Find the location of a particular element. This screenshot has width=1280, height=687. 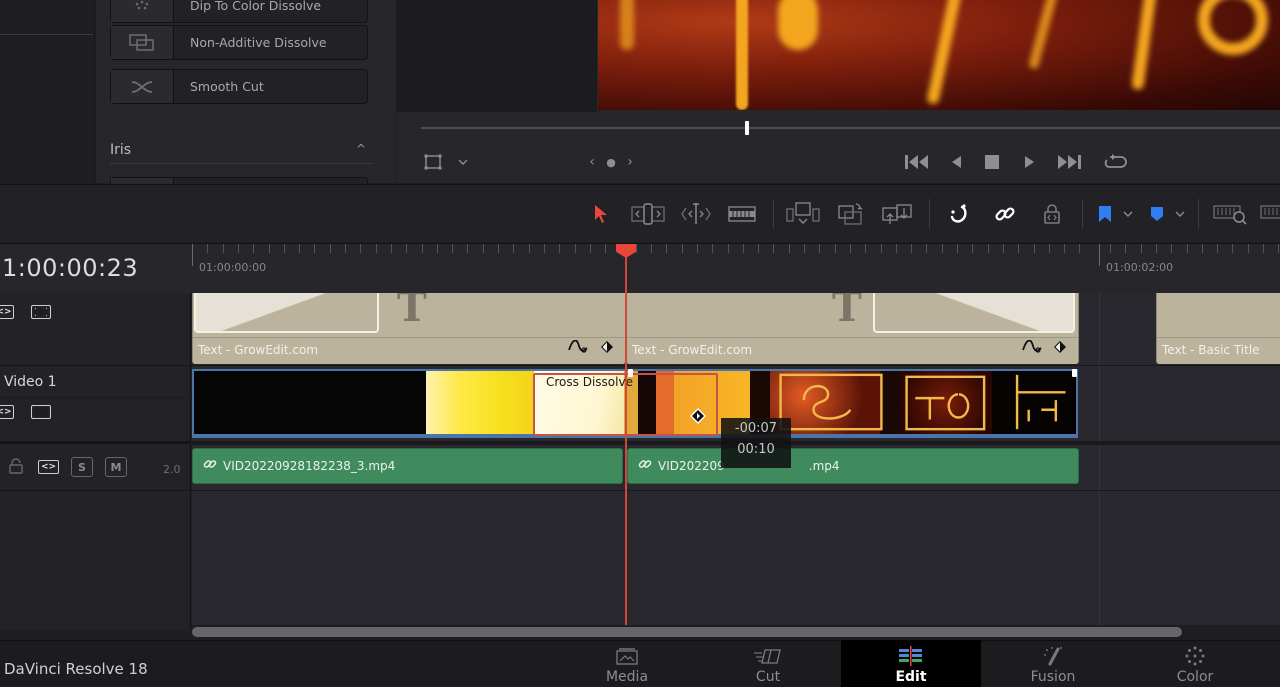

go-to-end-icon is located at coordinates (1069, 162).